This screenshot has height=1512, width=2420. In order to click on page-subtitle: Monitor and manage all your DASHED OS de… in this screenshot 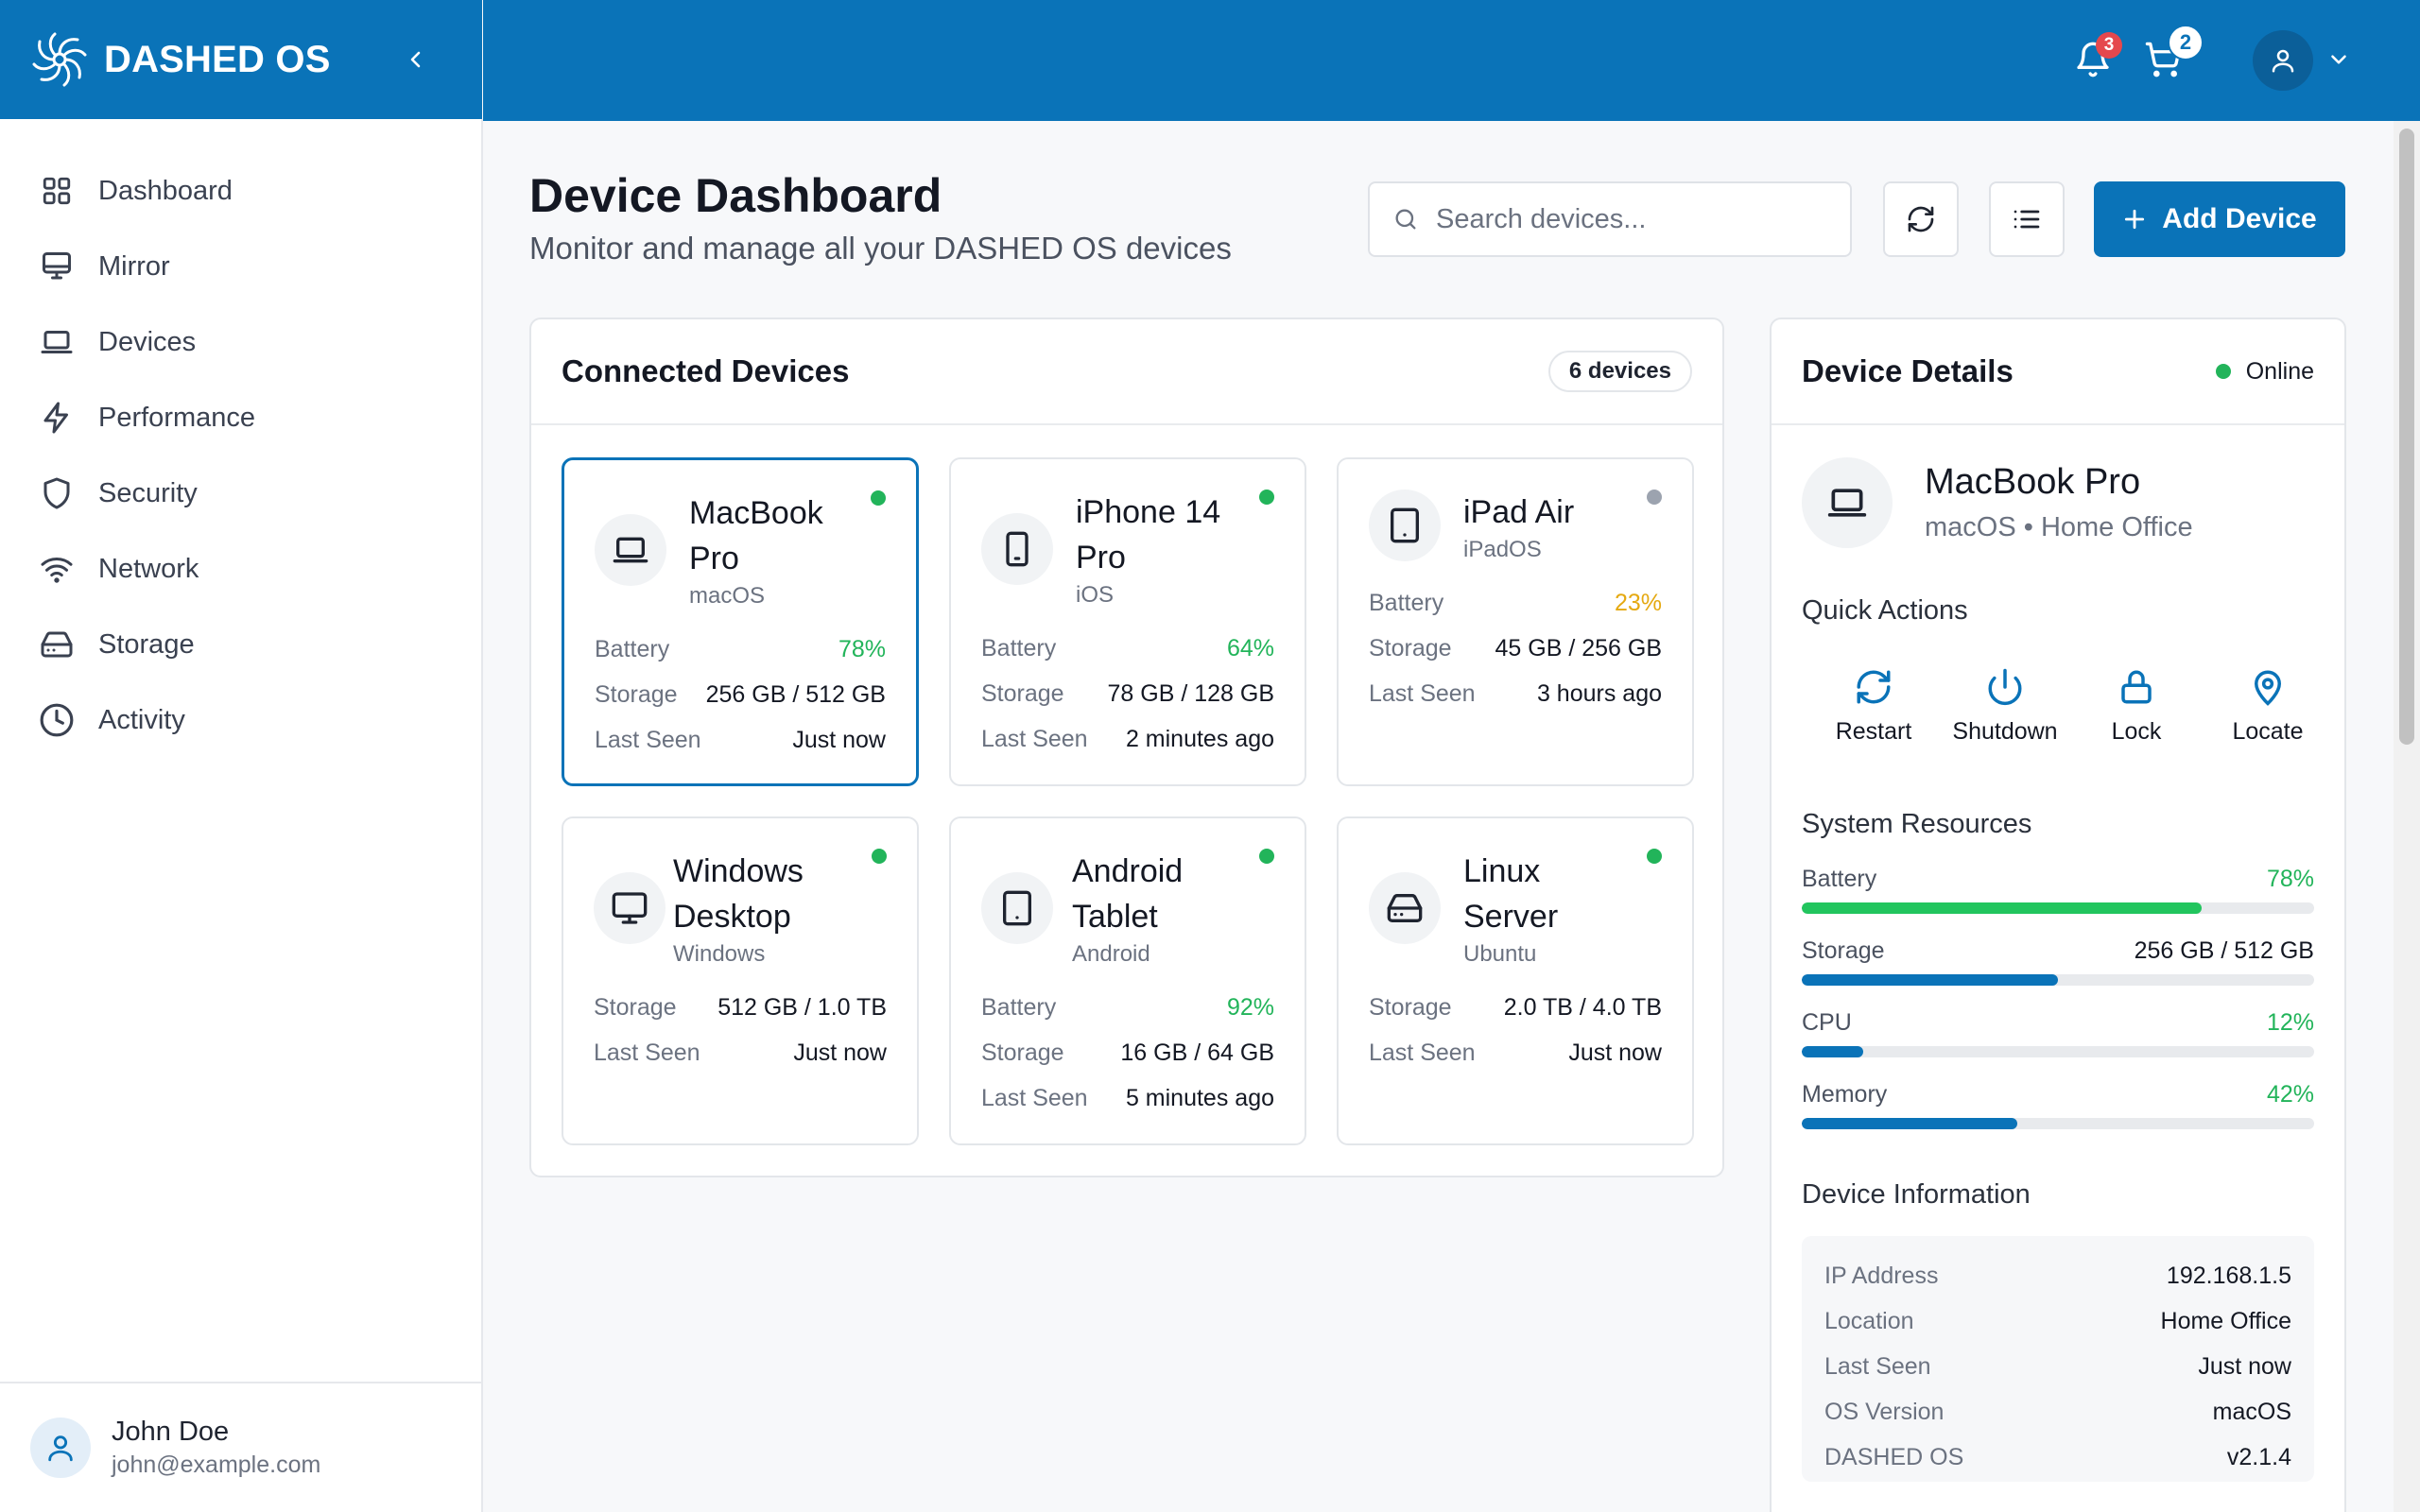, I will do `click(881, 248)`.